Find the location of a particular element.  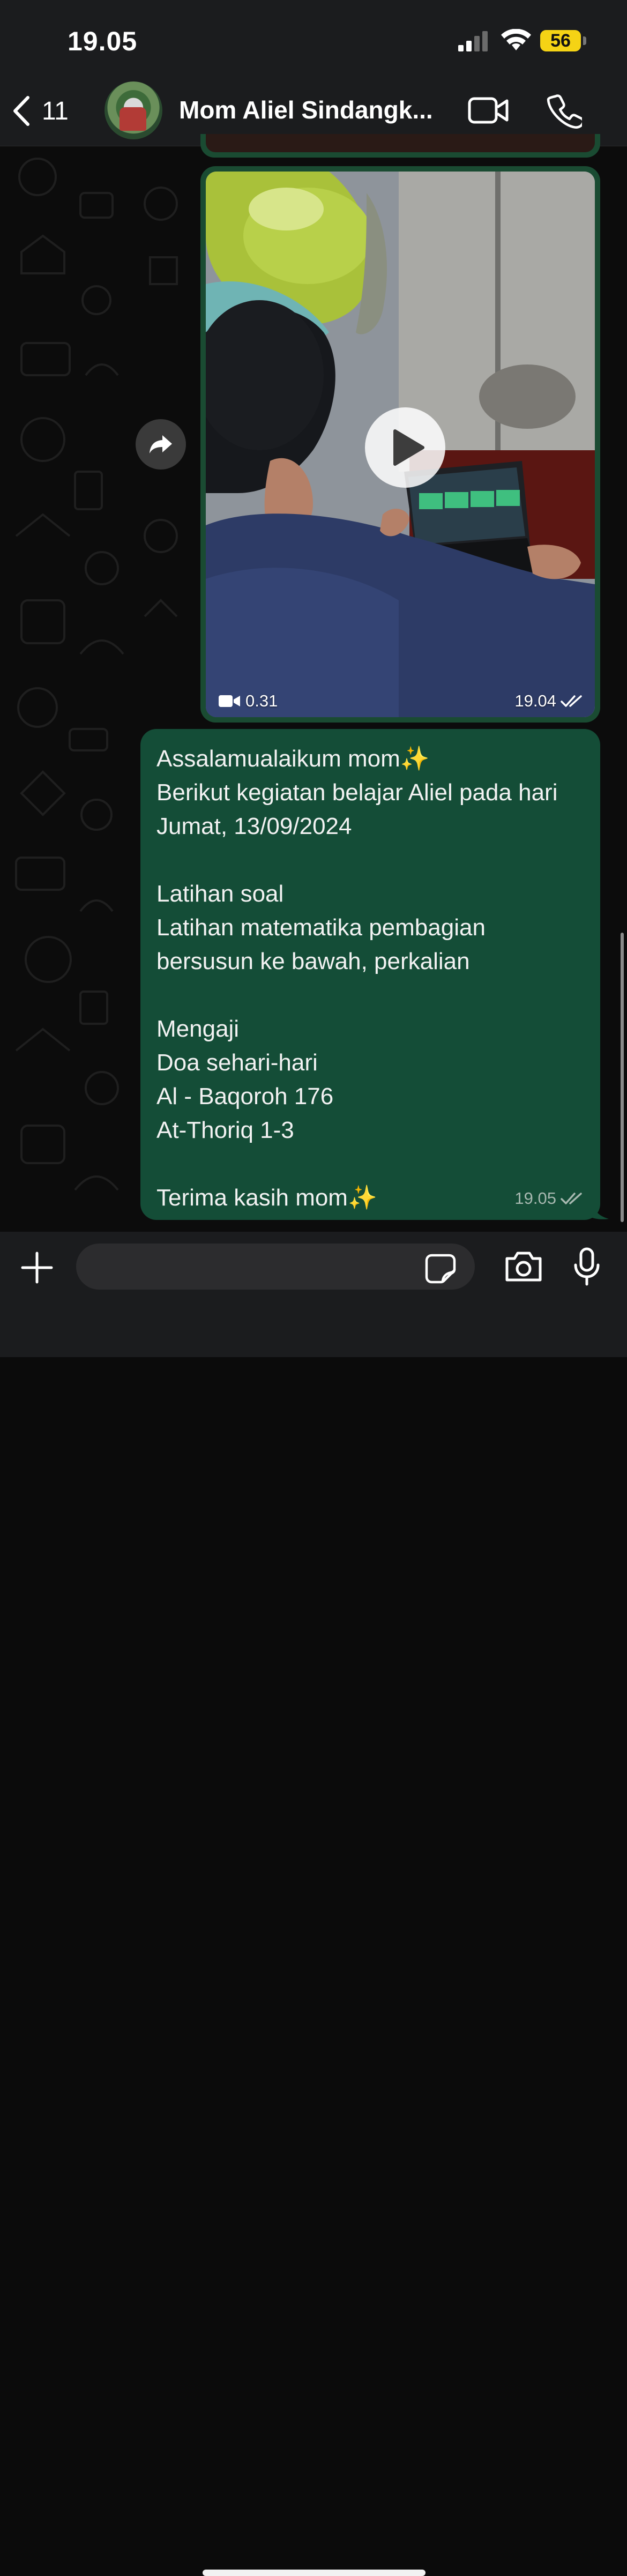

video-camera-icon is located at coordinates (229, 701).